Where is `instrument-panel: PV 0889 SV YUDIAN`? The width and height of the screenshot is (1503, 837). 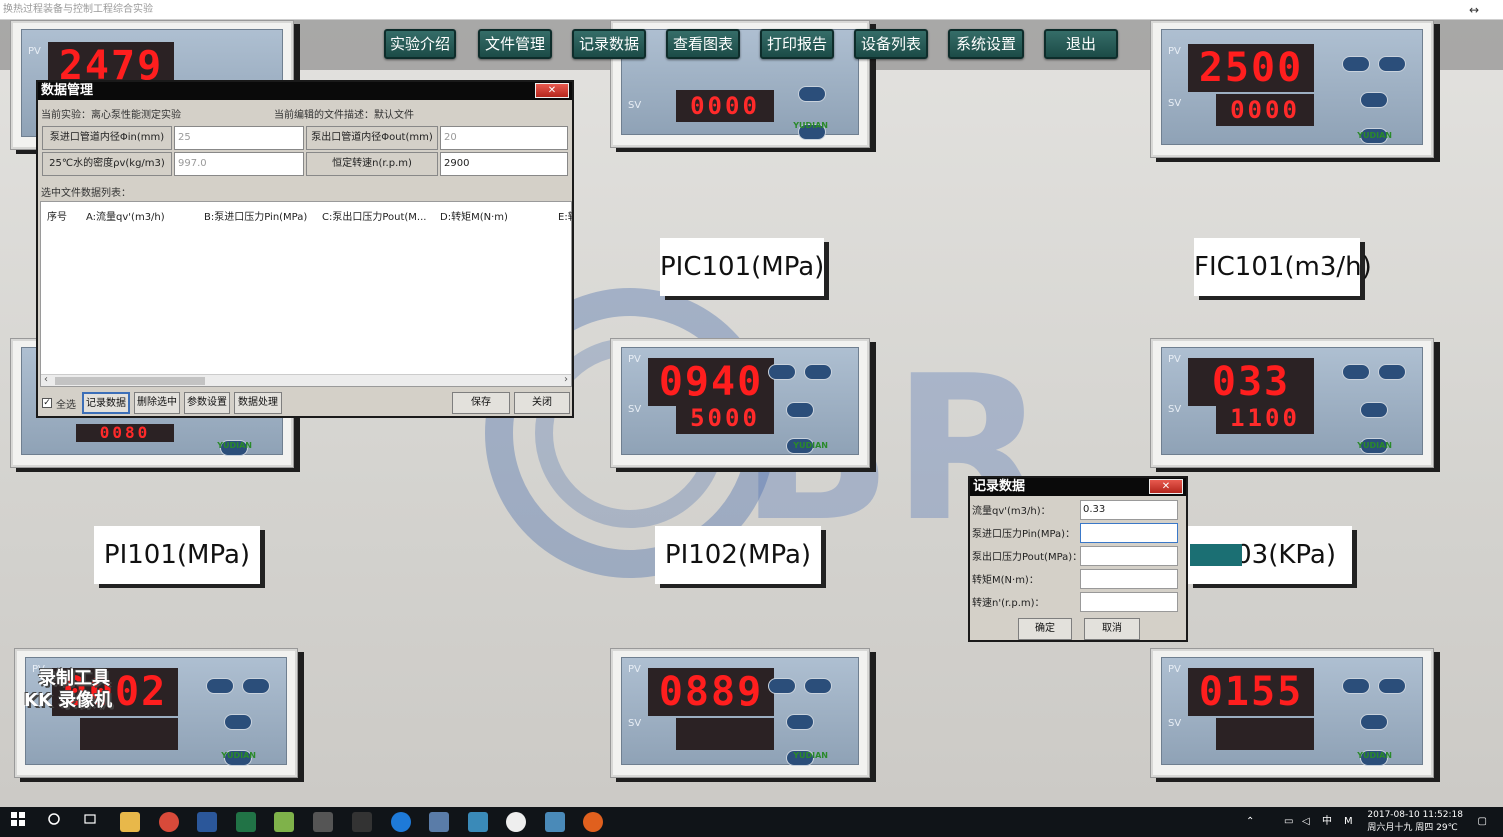 instrument-panel: PV 0889 SV YUDIAN is located at coordinates (740, 713).